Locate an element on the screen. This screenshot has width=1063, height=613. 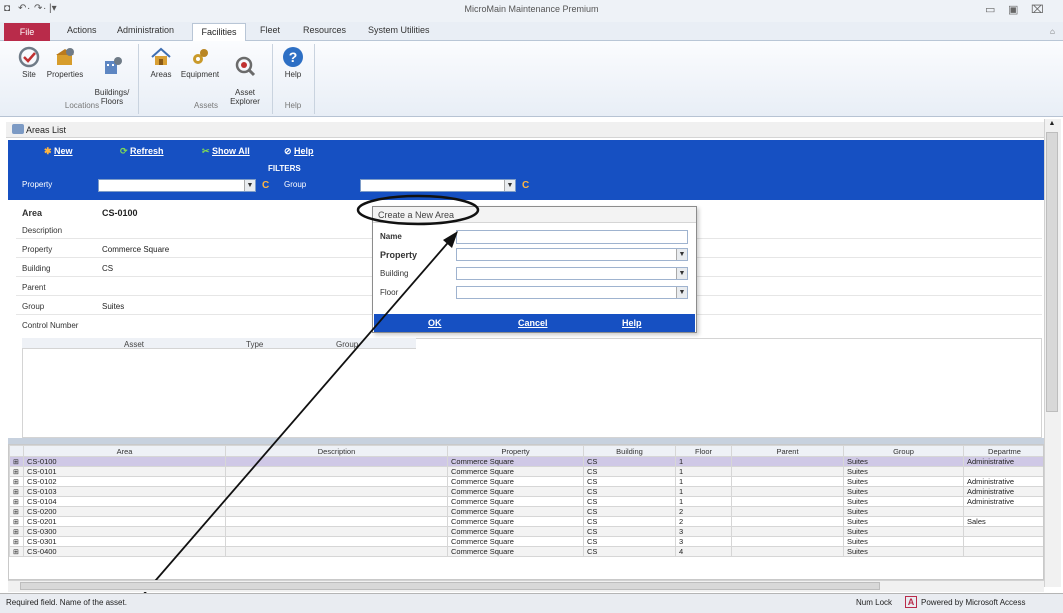
annotation-oval is located at coordinates (418, 210).